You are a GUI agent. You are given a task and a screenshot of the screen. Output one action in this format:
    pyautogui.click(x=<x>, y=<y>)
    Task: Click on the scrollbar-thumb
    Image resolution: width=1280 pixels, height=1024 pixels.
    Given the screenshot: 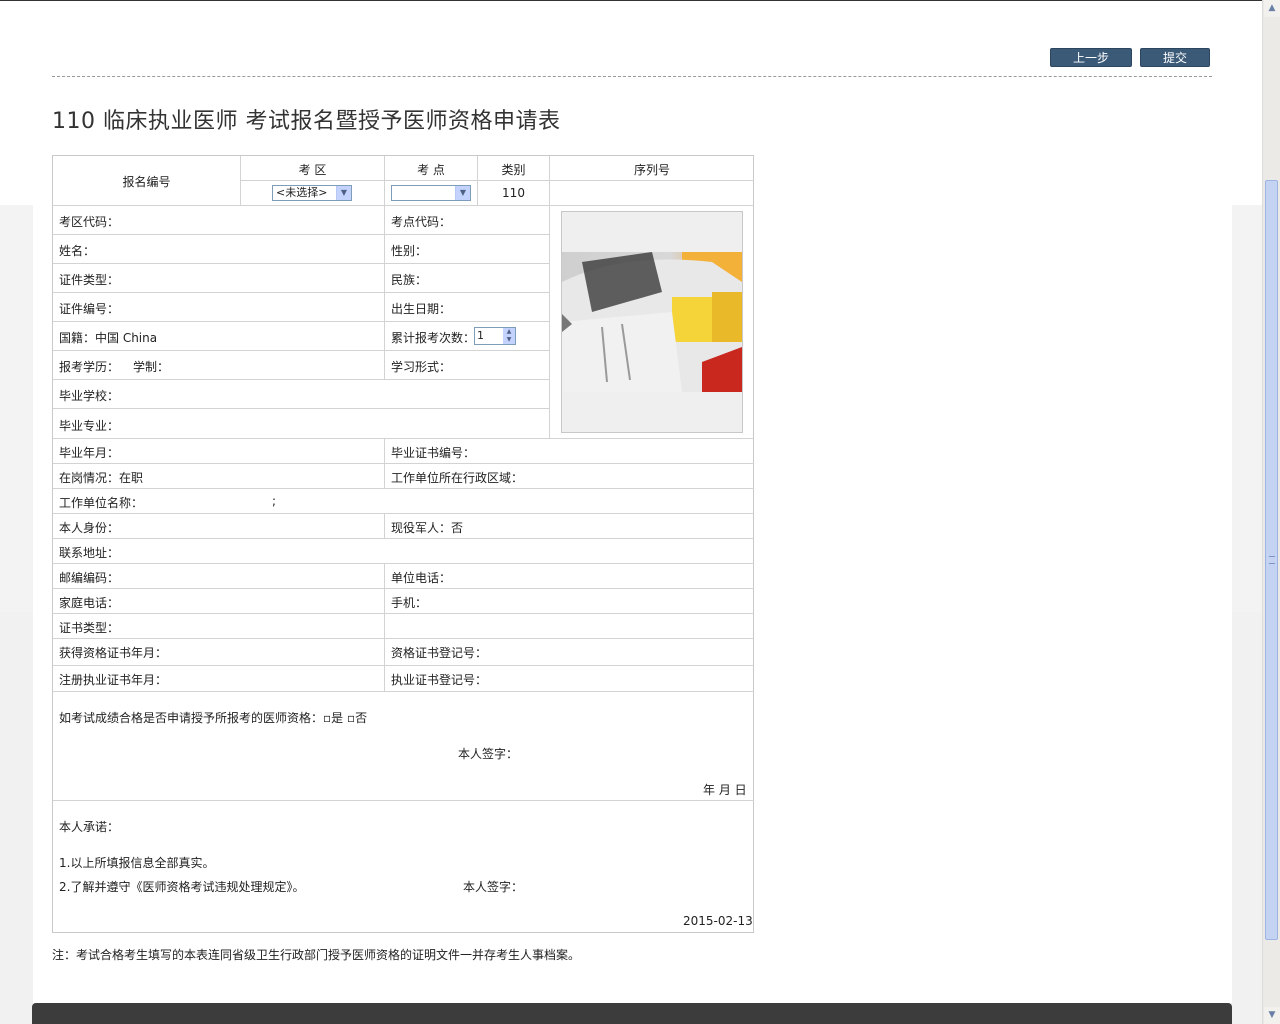 What is the action you would take?
    pyautogui.click(x=1271, y=560)
    